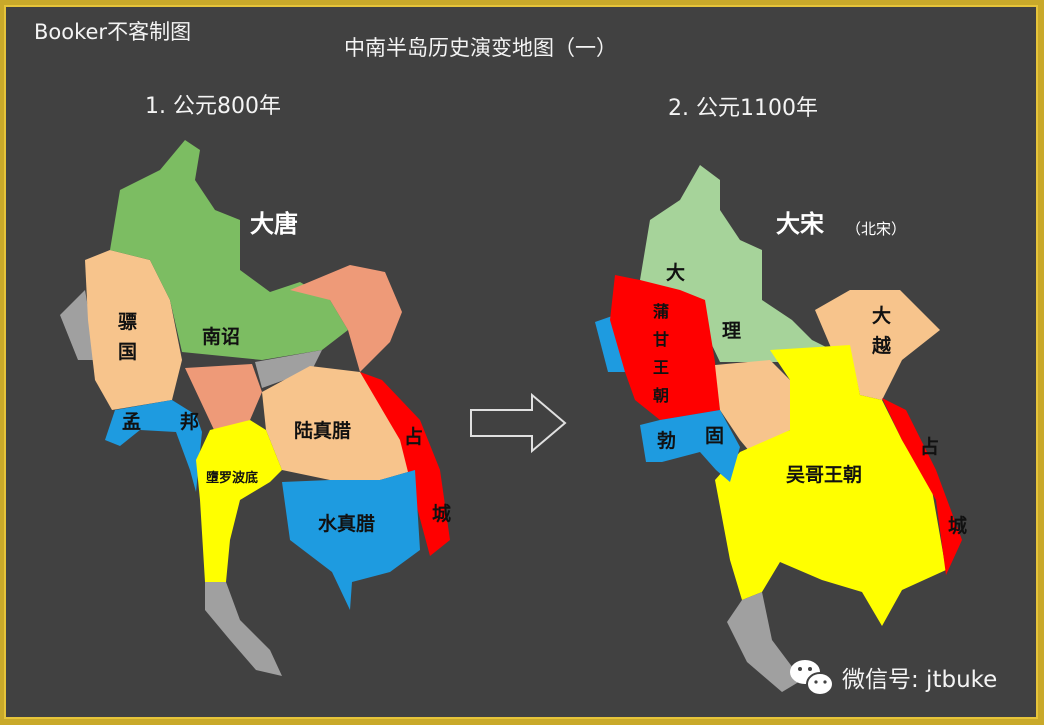 Image resolution: width=1044 pixels, height=725 pixels. I want to click on label-khmer: 吴哥王朝, so click(824, 475).